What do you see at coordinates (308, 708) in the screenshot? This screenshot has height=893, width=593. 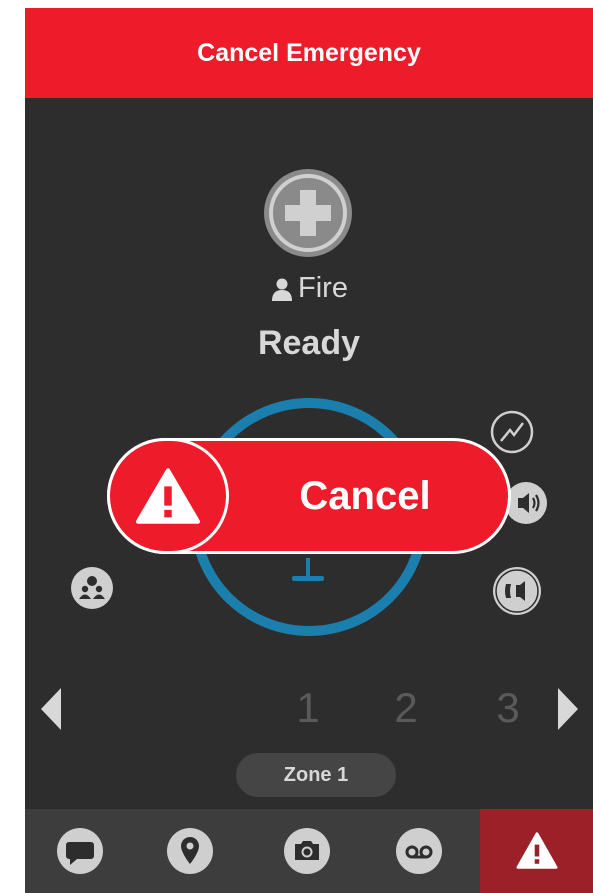 I see `zone-page-1: 1` at bounding box center [308, 708].